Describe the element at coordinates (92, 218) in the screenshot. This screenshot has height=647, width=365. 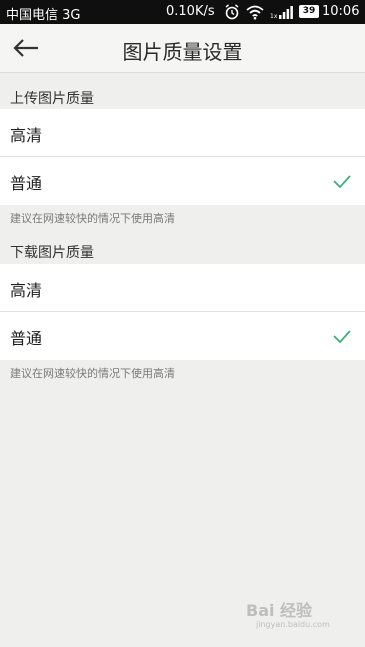
I see `upload-hint: 建议在网速较快的情况下使用高清` at that location.